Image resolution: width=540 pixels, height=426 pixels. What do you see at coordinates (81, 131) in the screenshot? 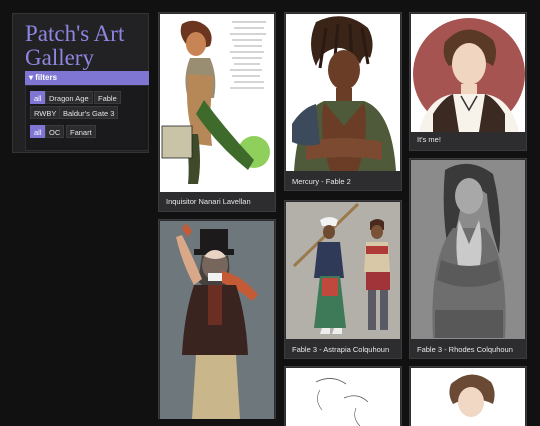
I see `filter-fanart: Fanart` at bounding box center [81, 131].